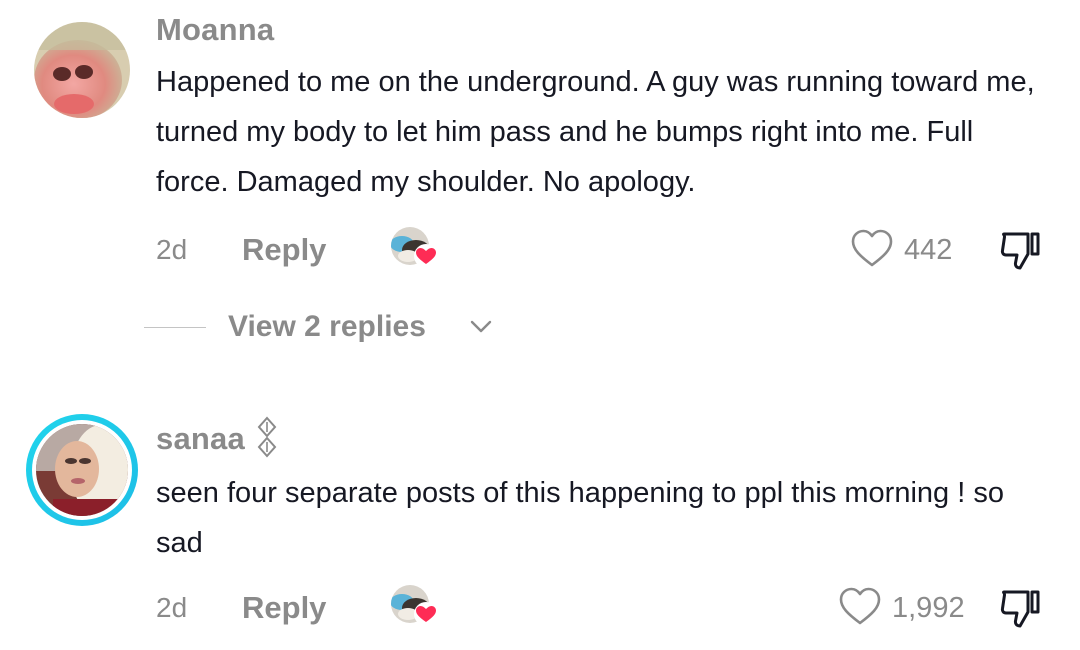  What do you see at coordinates (928, 608) in the screenshot?
I see `like-count: 1,992` at bounding box center [928, 608].